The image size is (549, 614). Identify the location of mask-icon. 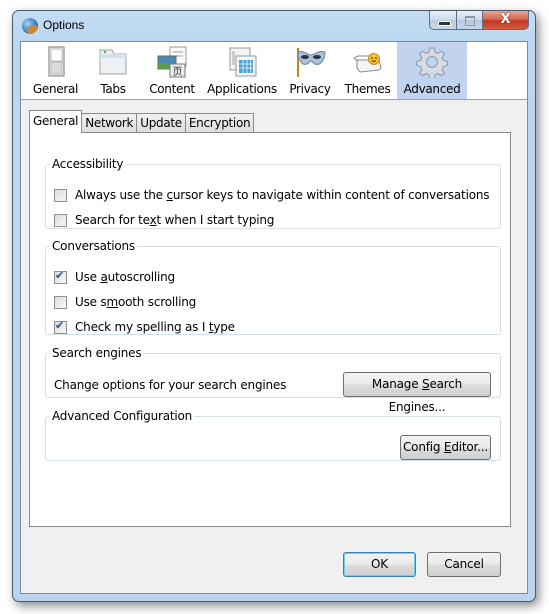
(310, 62).